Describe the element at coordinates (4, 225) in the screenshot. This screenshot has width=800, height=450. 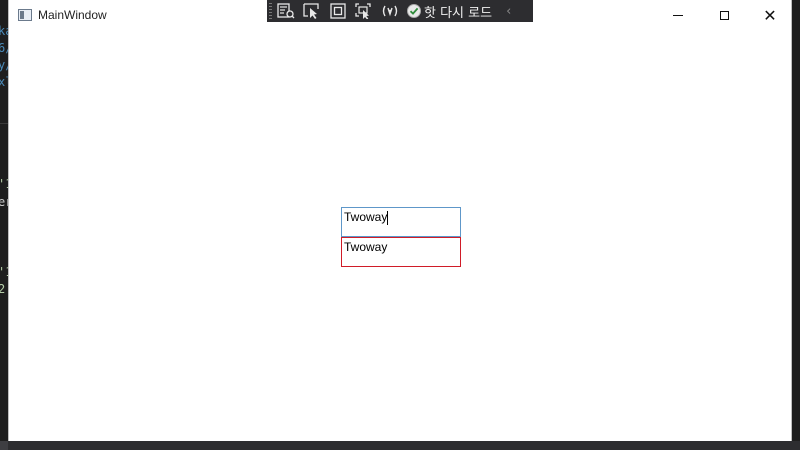
I see `background-editor-strip: ka 6/ y/ xl '1 er '1 2` at that location.